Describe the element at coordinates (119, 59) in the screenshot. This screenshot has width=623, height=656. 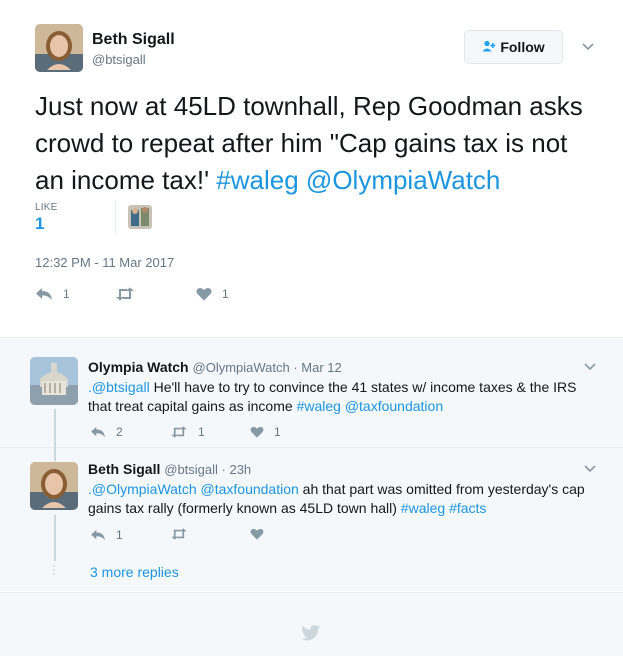
I see `author-handle: @btsigall` at that location.